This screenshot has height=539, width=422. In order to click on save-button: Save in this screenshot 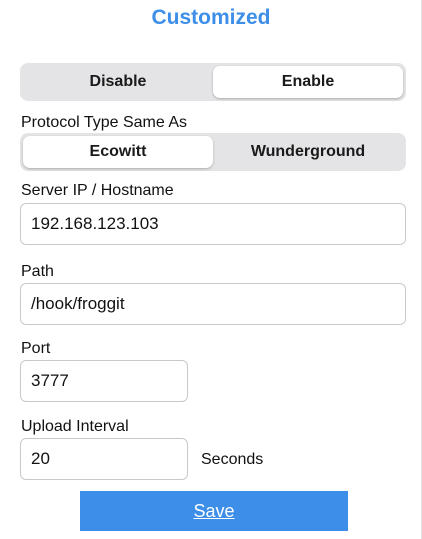, I will do `click(214, 511)`.